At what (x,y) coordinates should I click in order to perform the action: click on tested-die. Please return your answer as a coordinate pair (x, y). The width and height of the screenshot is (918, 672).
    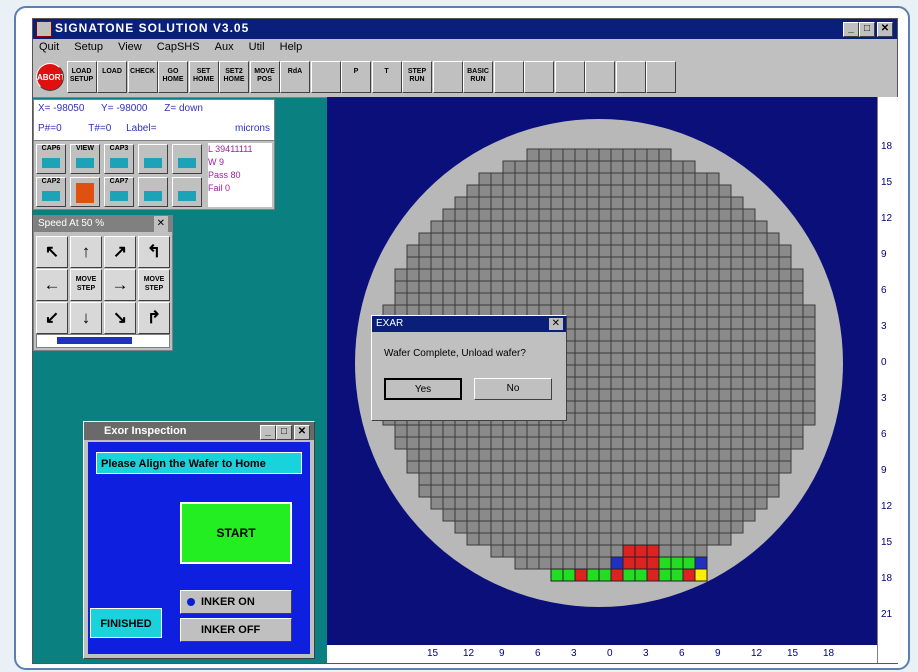
    Looking at the image, I should click on (653, 575).